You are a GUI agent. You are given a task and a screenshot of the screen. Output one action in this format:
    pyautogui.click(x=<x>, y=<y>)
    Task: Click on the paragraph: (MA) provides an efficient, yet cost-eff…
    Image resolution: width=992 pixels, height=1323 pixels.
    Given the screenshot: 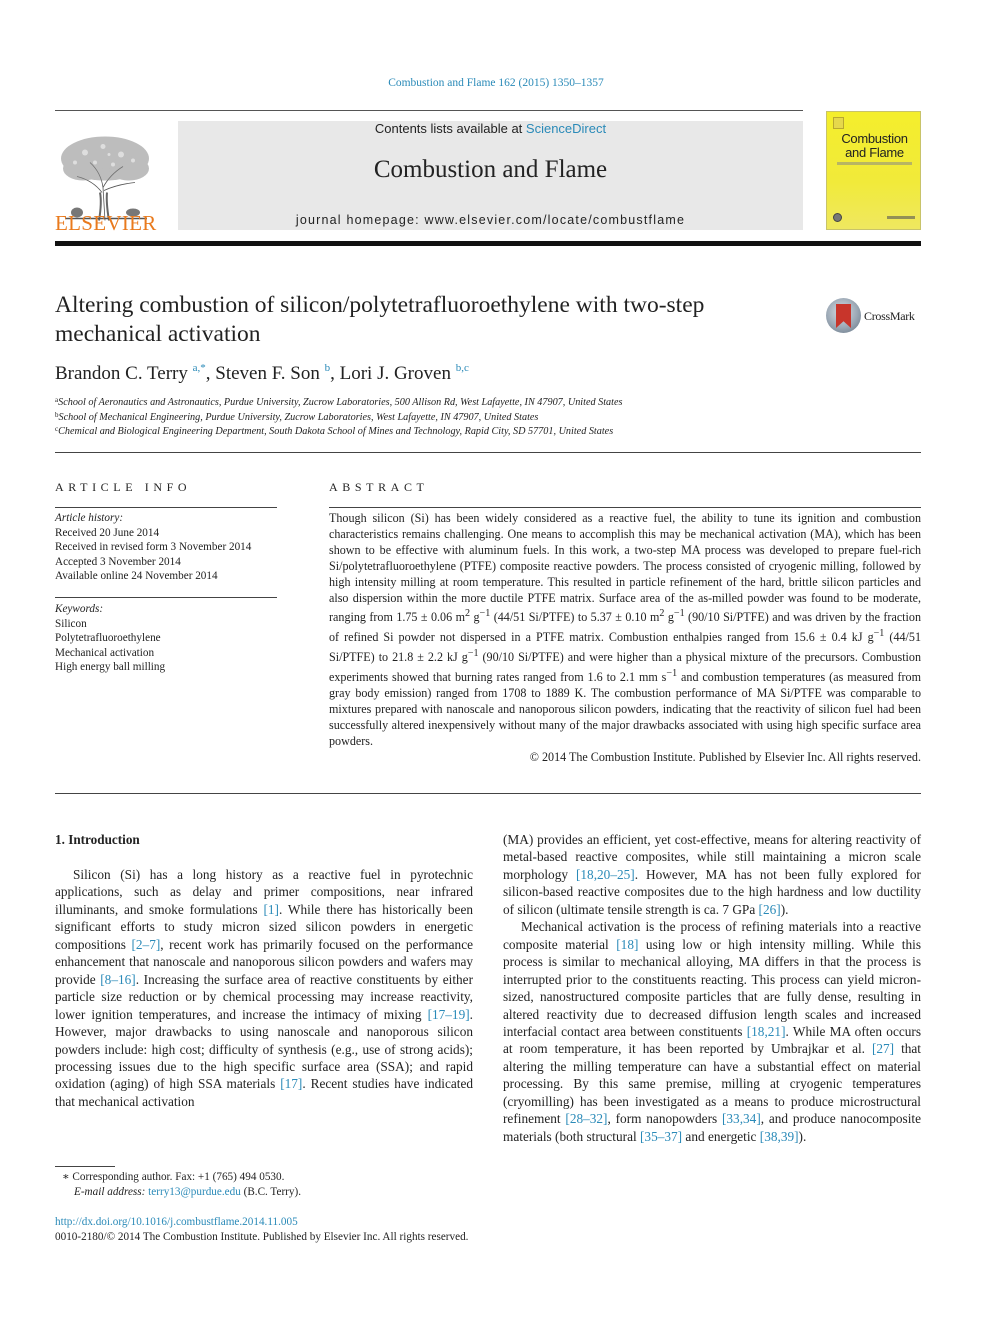 What is the action you would take?
    pyautogui.click(x=712, y=874)
    